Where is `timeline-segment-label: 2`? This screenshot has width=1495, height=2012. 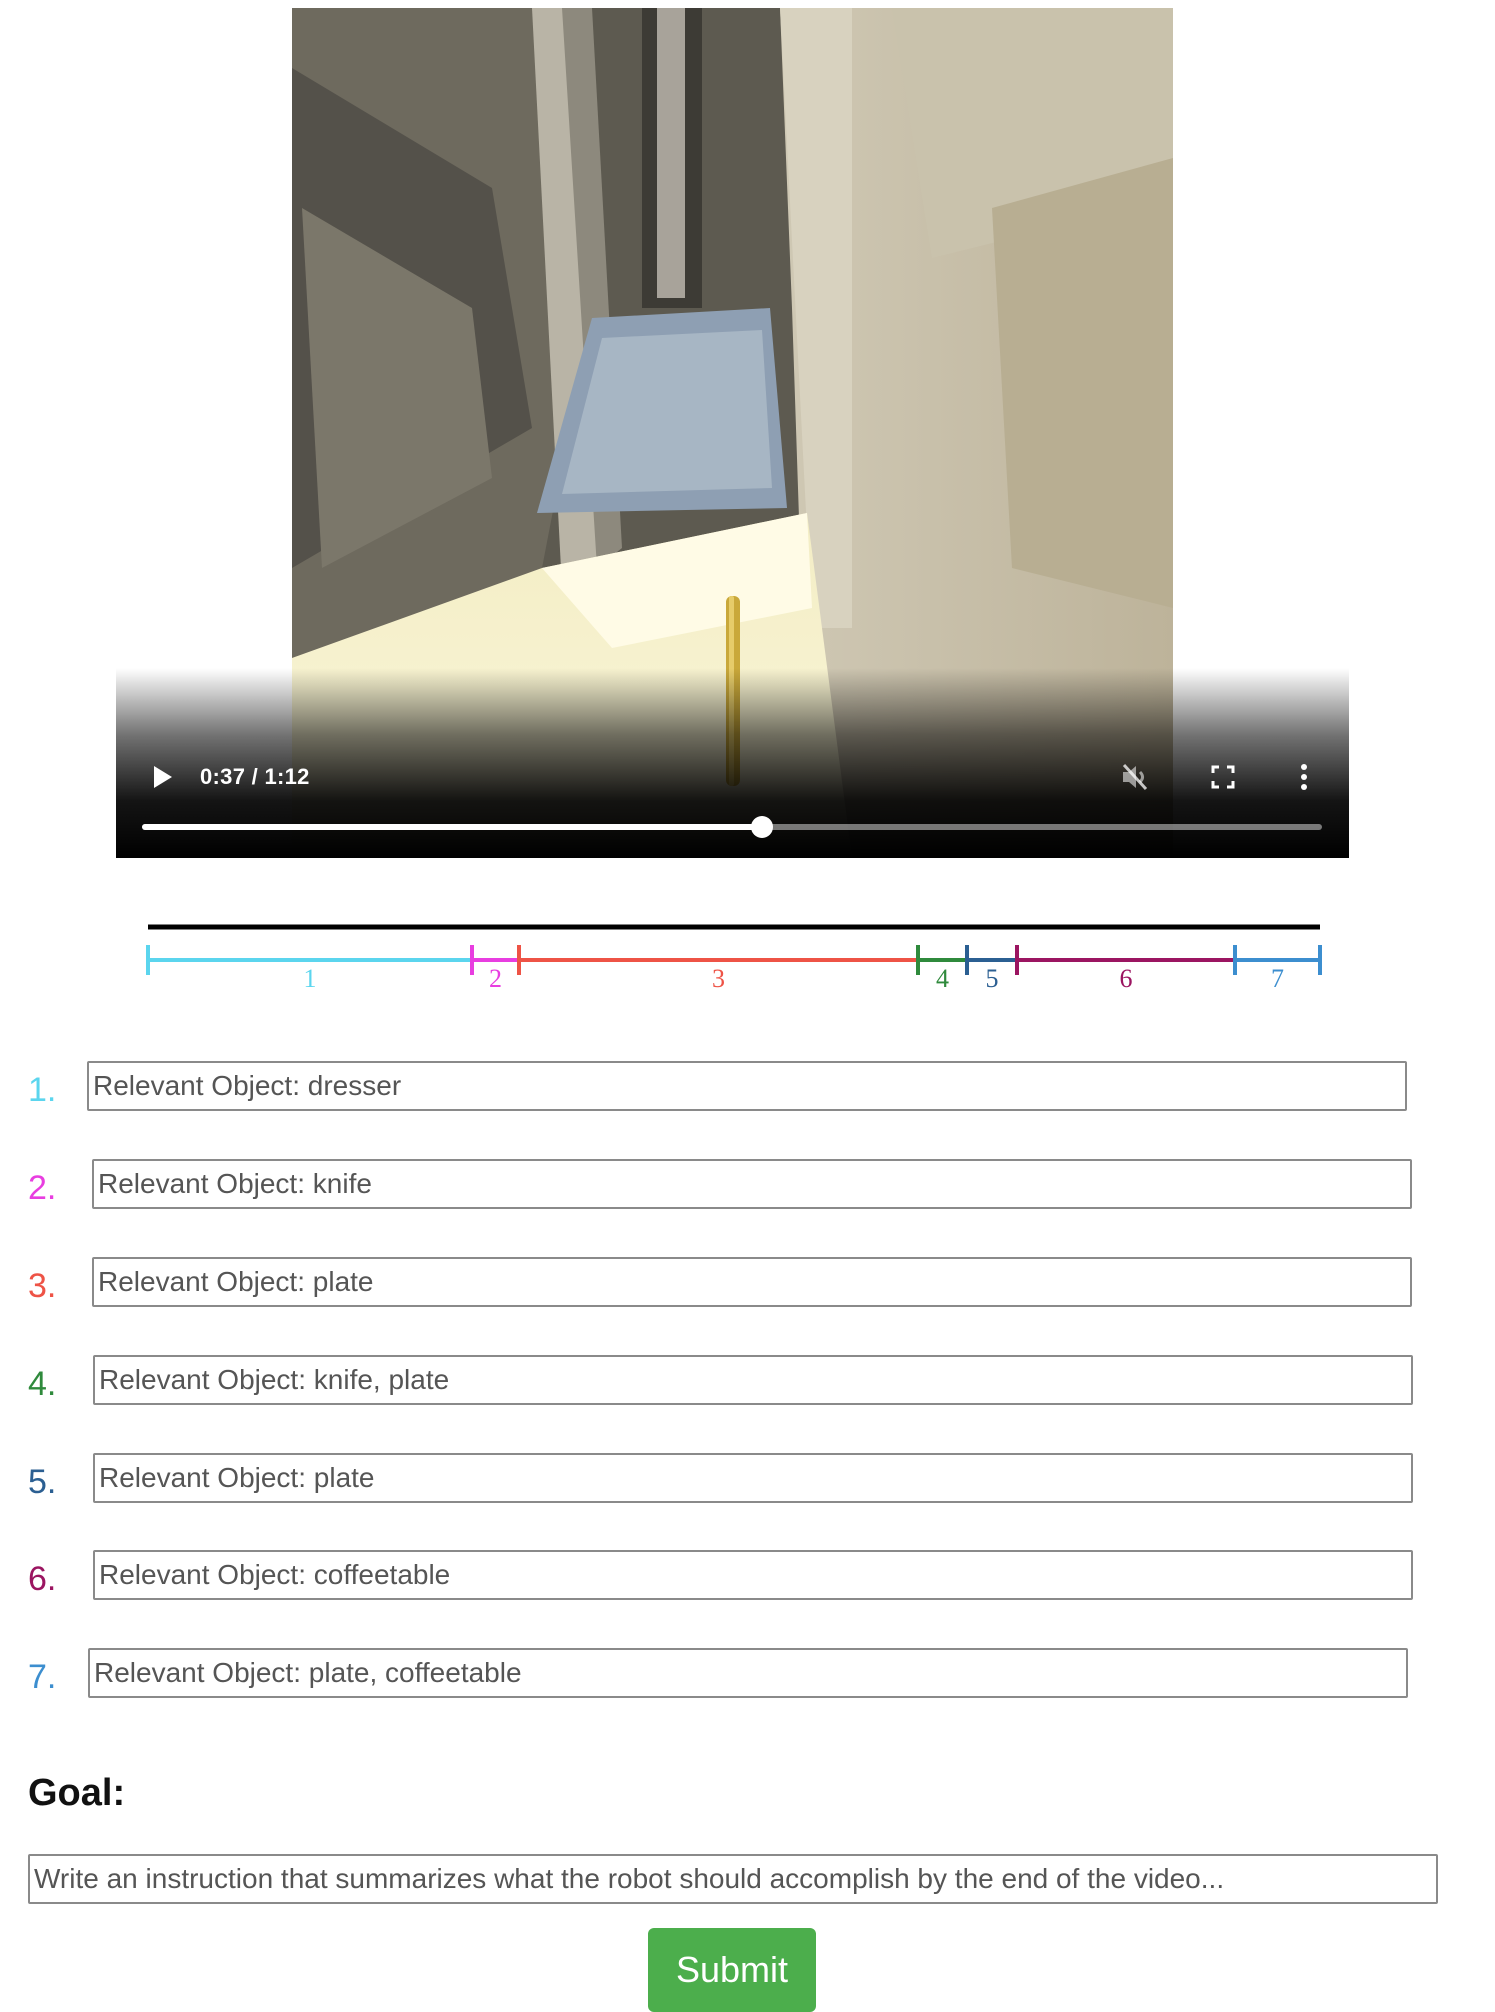 timeline-segment-label: 2 is located at coordinates (495, 977).